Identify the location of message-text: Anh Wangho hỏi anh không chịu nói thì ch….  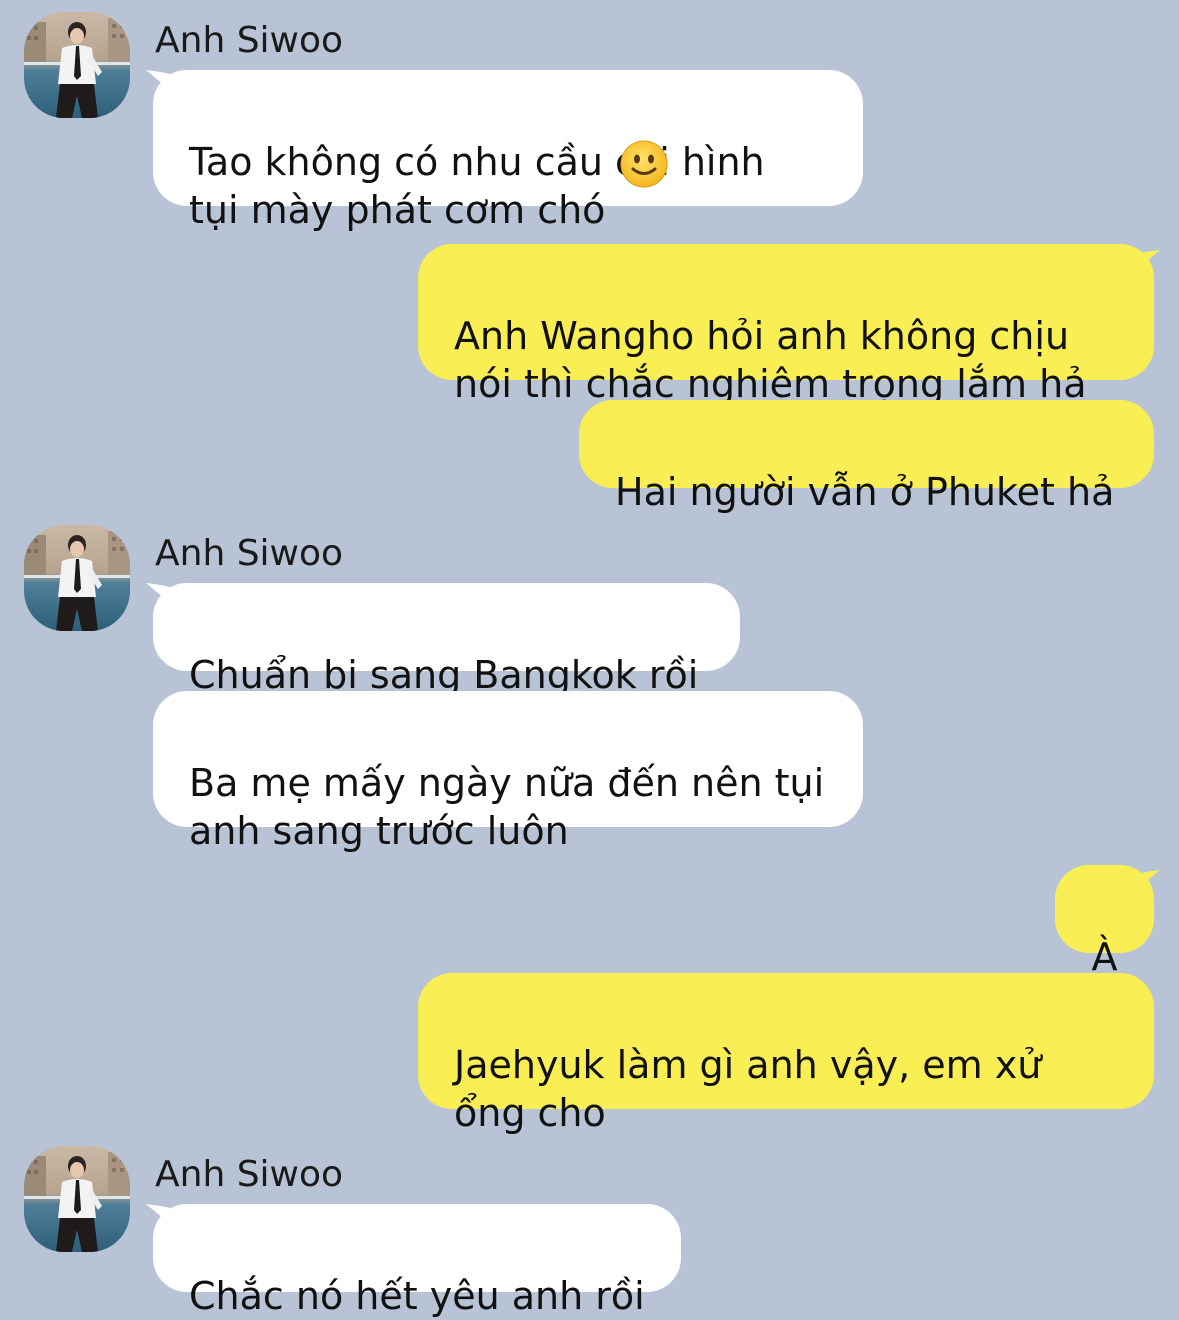
(770, 360).